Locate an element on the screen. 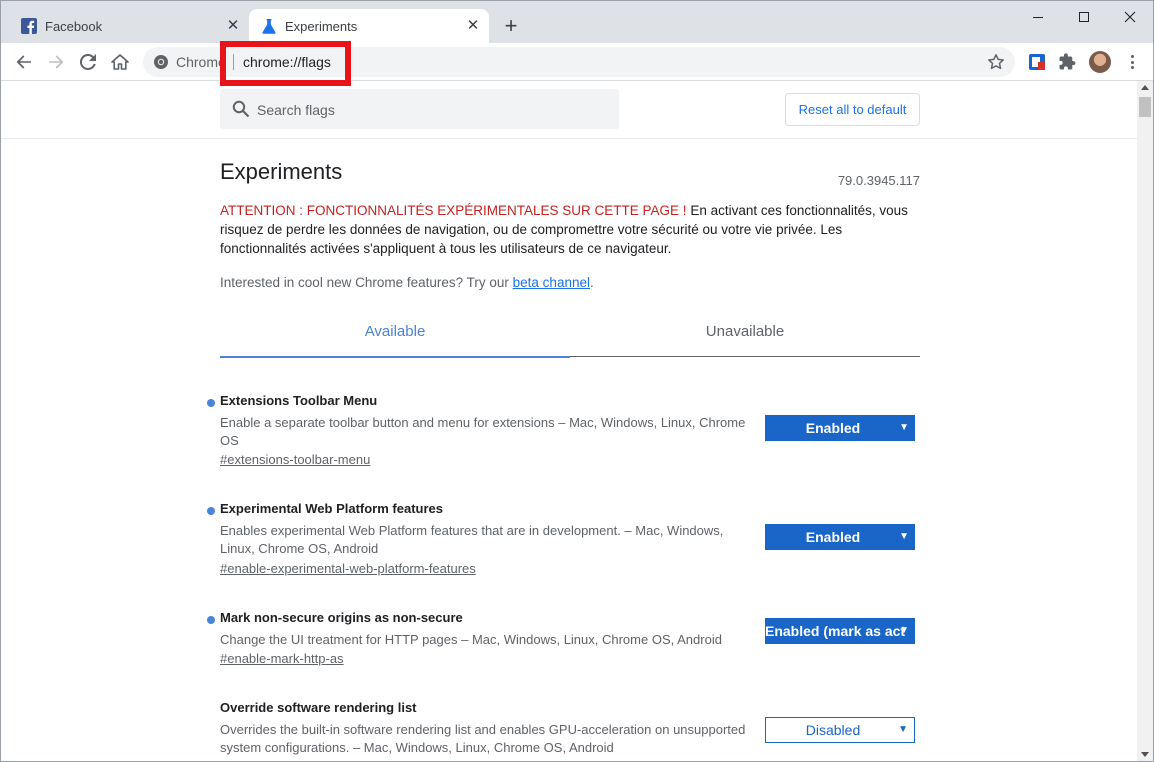 The image size is (1154, 762). home-icon is located at coordinates (120, 62).